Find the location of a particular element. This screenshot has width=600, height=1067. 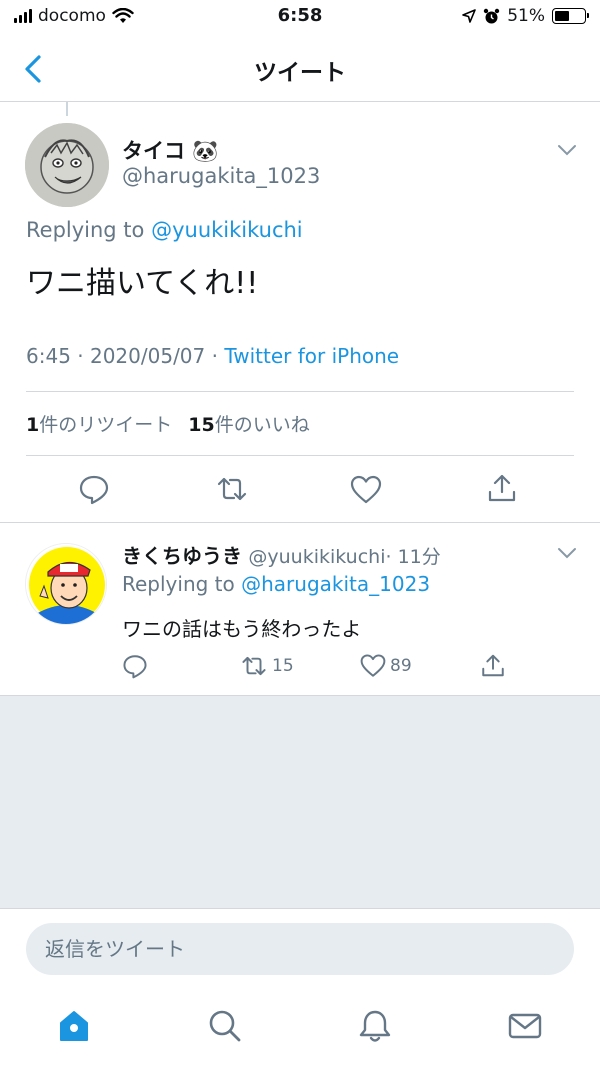

battery-percent: 51% is located at coordinates (526, 16).